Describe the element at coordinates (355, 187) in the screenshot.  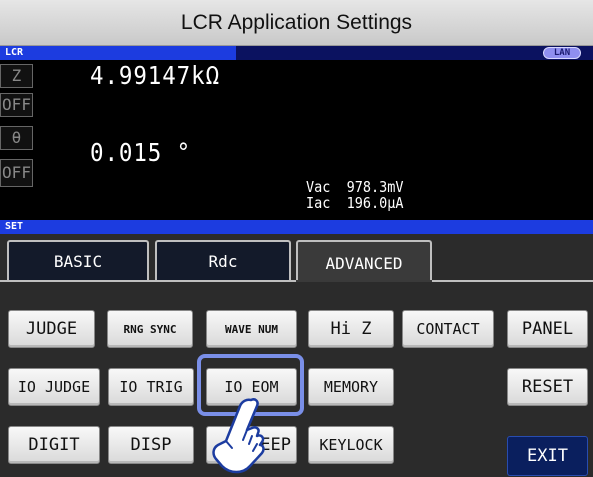
I see `vac-monitor: Vac 978.3mV` at that location.